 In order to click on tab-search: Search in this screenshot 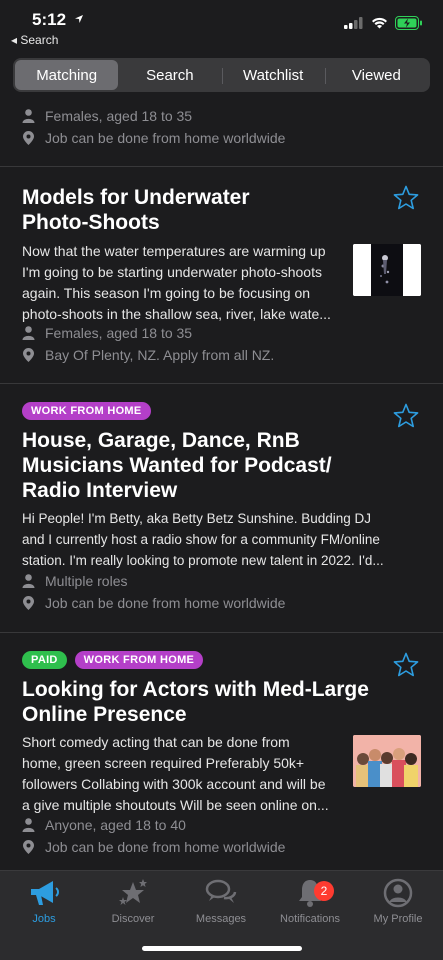, I will do `click(169, 75)`.